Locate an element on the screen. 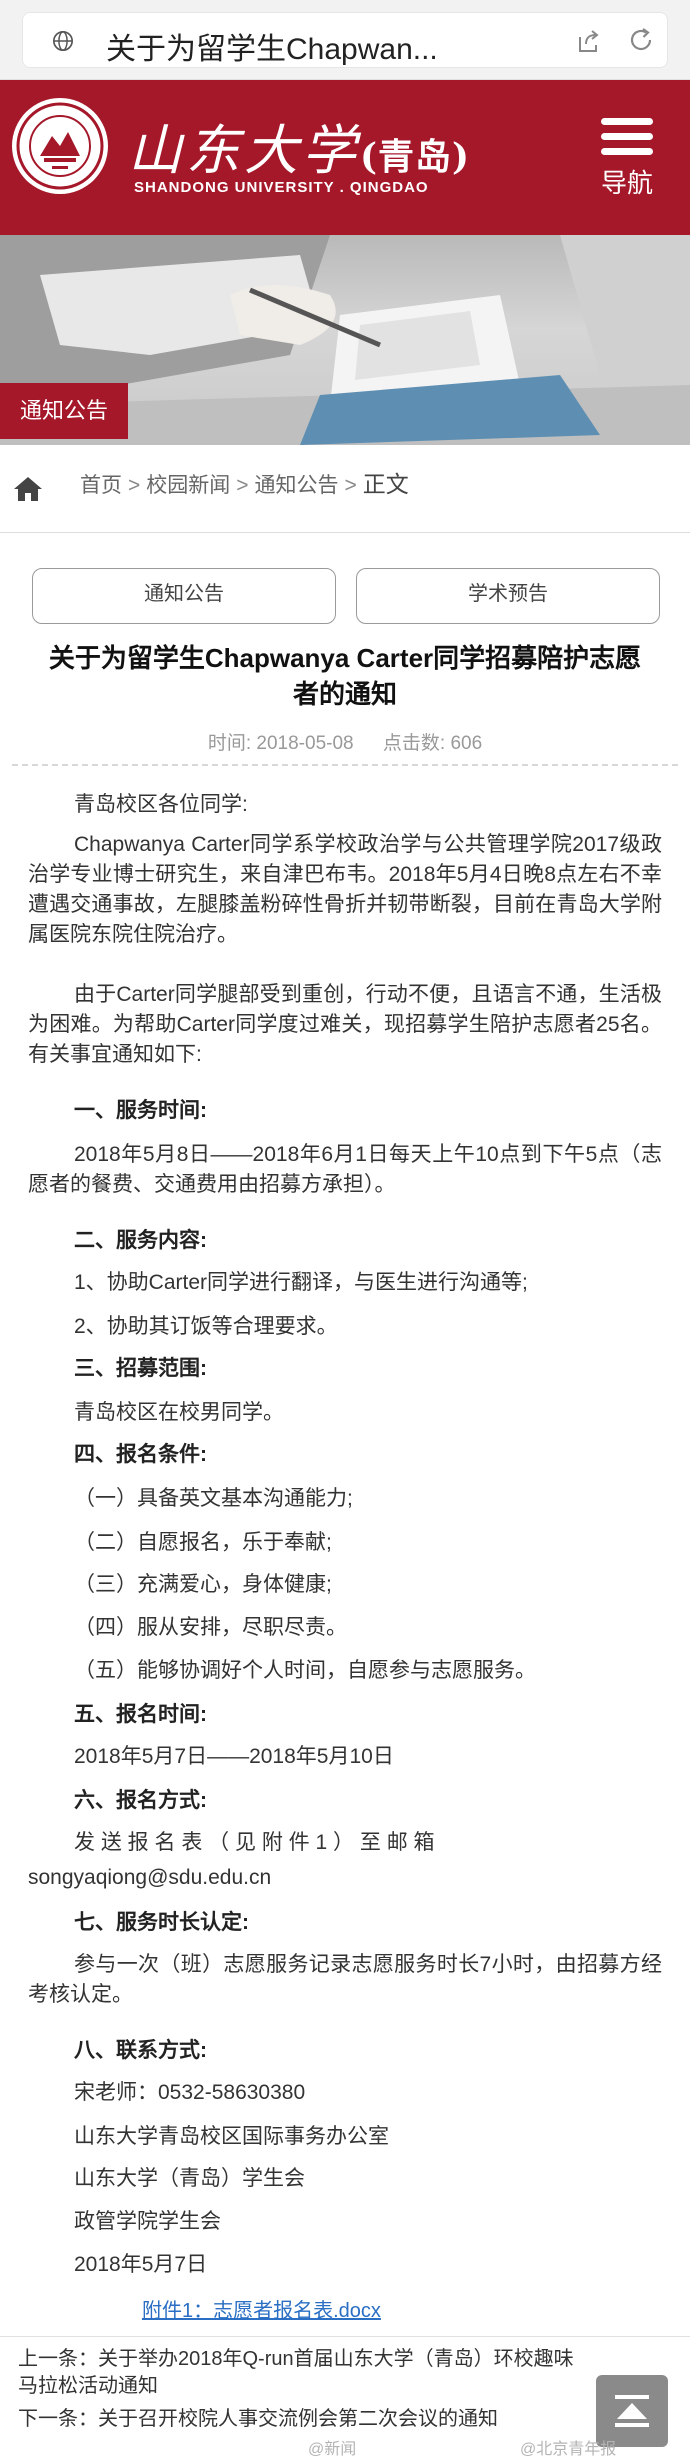  heading-signup-method: 六、报名方式: is located at coordinates (140, 1800).